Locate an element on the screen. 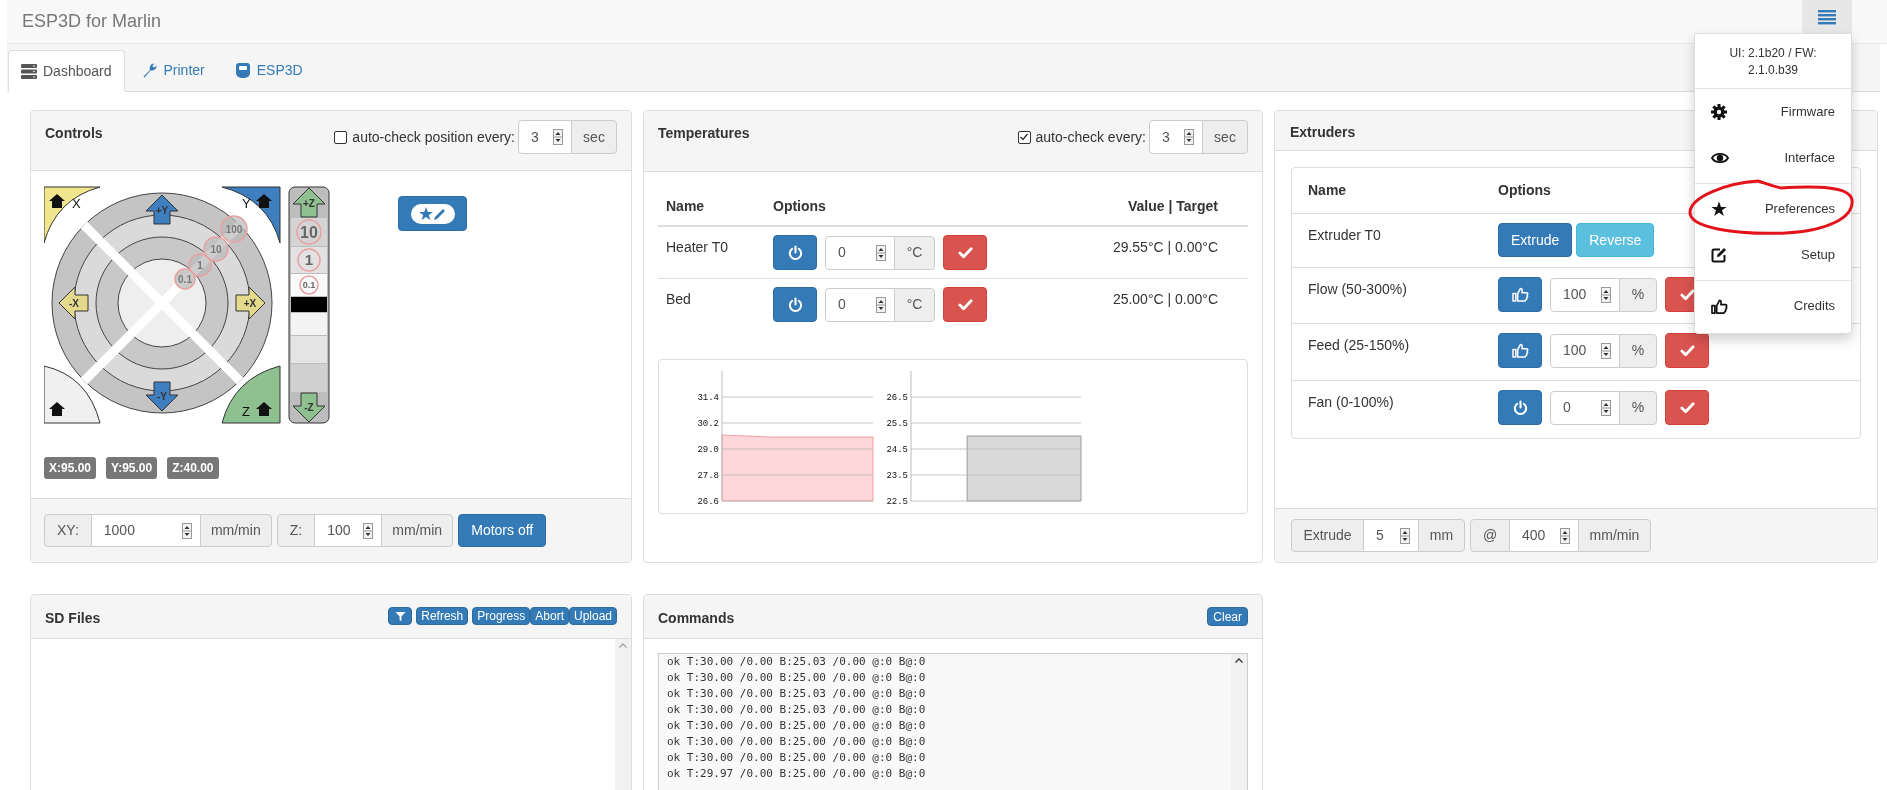 Image resolution: width=1887 pixels, height=790 pixels. version-text: UI: 2.1b20 / FW: 2.1.0.b39 is located at coordinates (1773, 61).